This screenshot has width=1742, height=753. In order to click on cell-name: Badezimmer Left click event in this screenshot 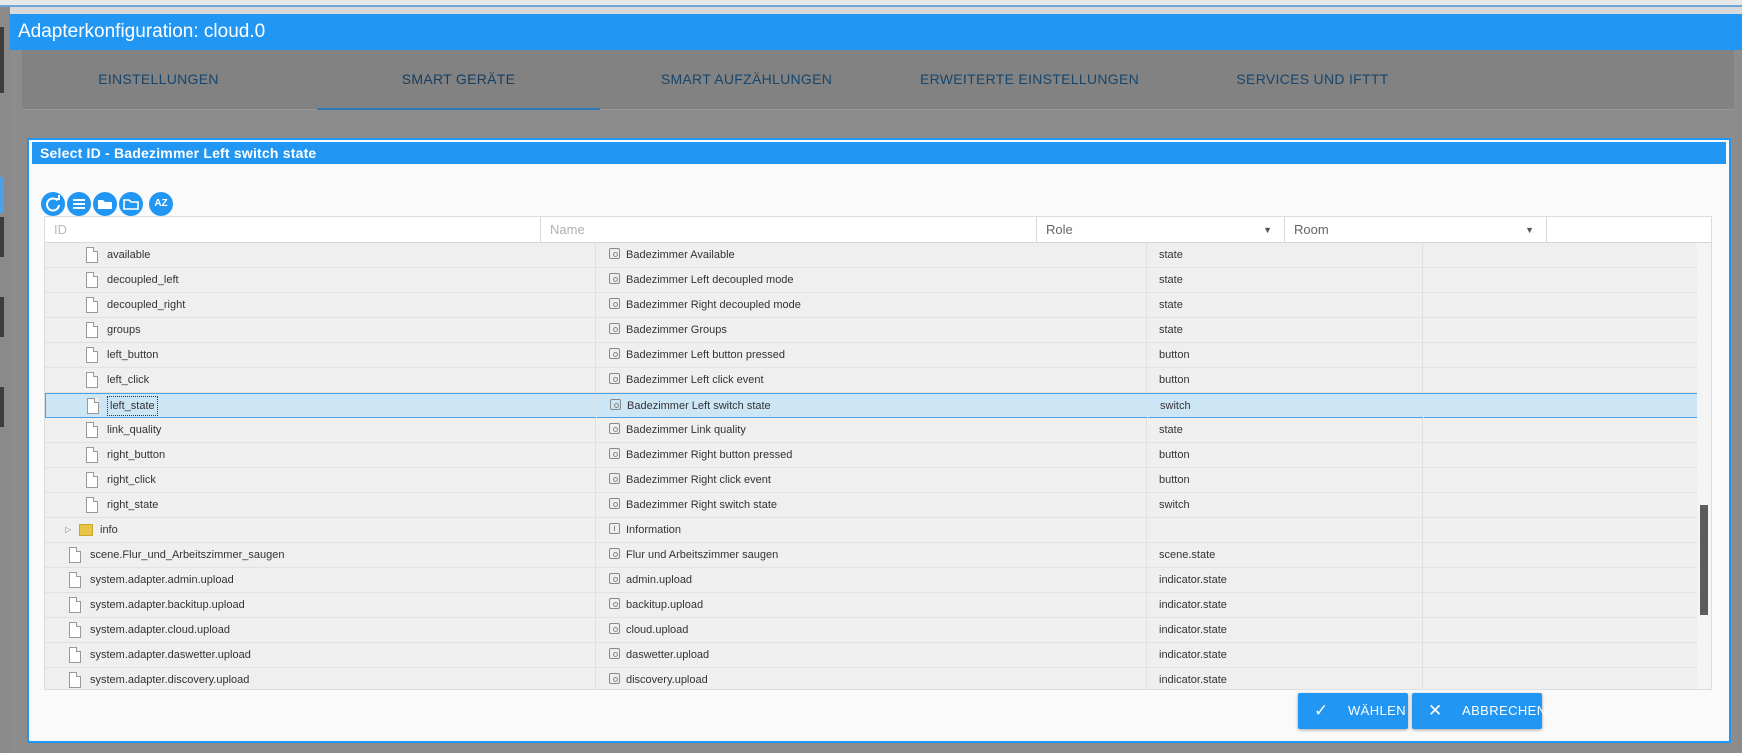, I will do `click(872, 380)`.